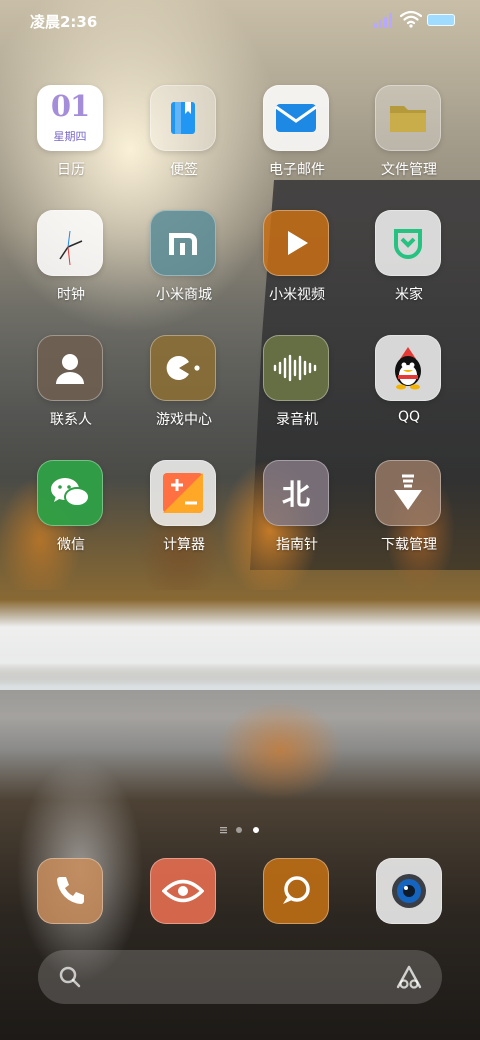  Describe the element at coordinates (239, 830) in the screenshot. I see `page-dot` at that location.